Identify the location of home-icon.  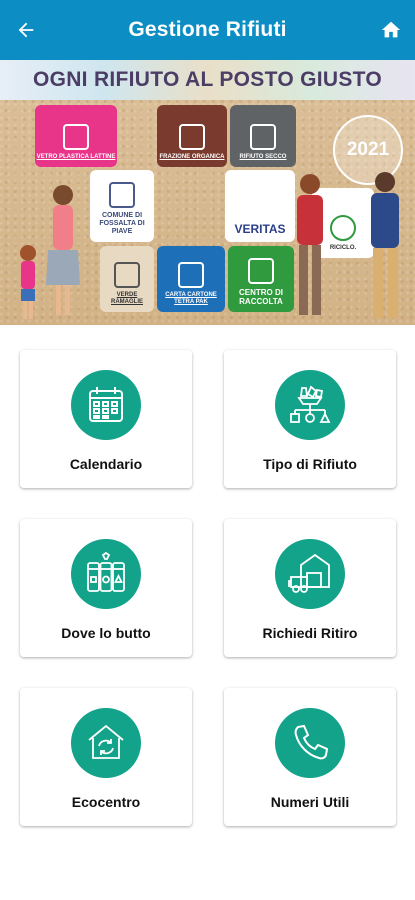
(391, 29).